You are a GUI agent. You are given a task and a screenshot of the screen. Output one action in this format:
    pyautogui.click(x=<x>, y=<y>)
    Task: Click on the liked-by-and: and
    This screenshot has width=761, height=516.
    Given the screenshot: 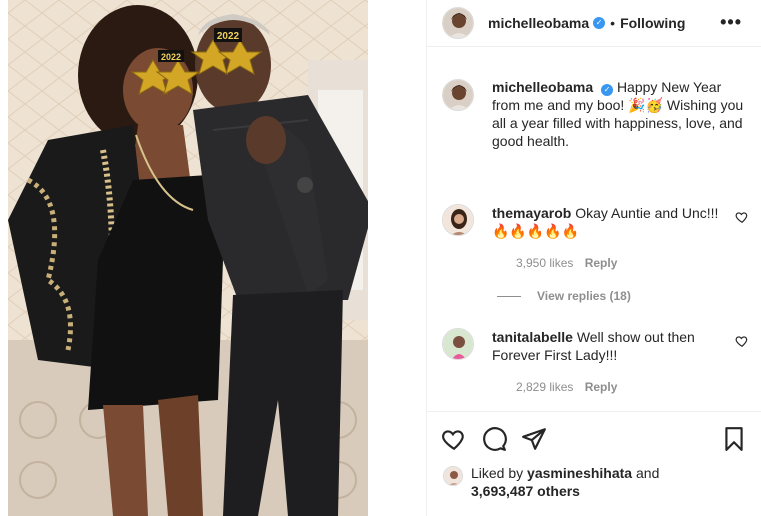 What is the action you would take?
    pyautogui.click(x=648, y=473)
    